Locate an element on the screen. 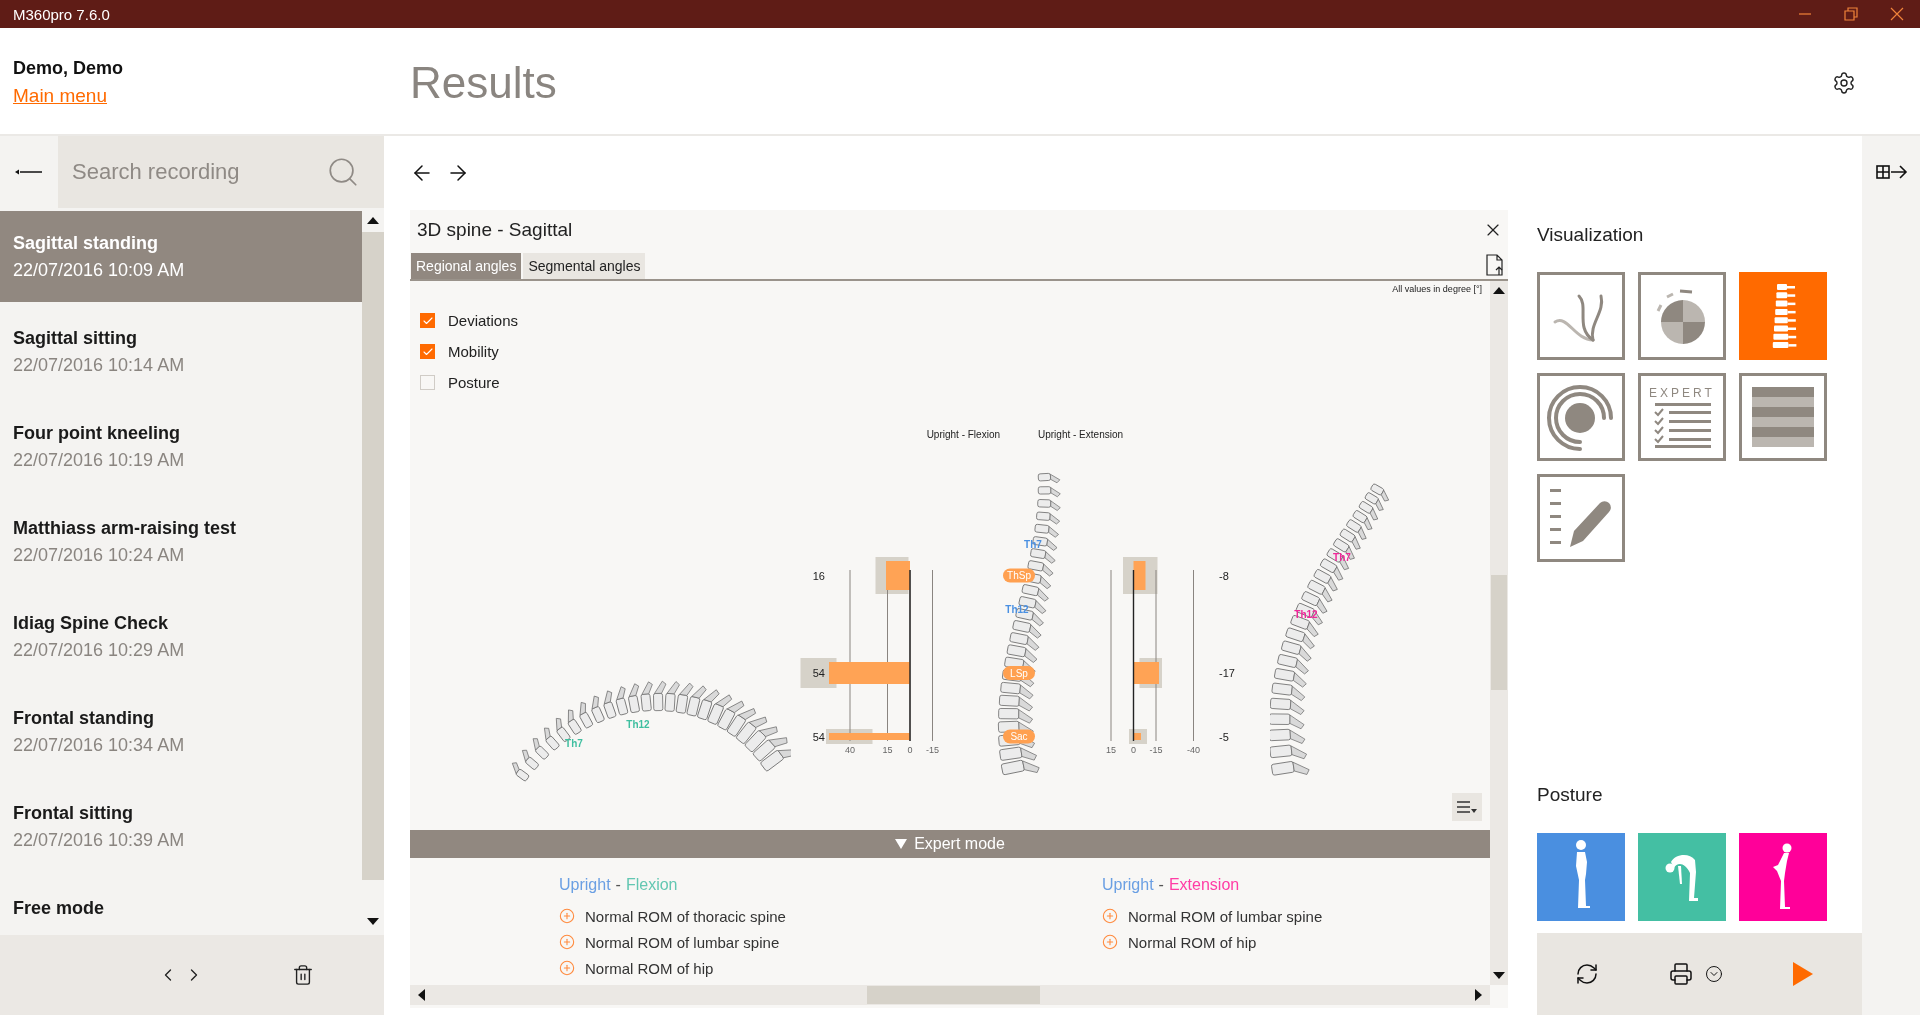  collapse-icon is located at coordinates (29, 172).